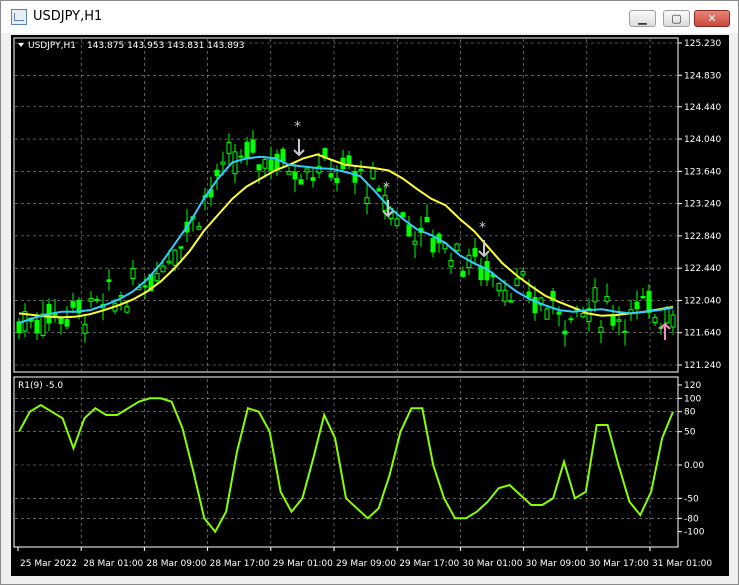 This screenshot has width=739, height=585. What do you see at coordinates (176, 564) in the screenshot?
I see `time-label: 28 Mar 09:00` at bounding box center [176, 564].